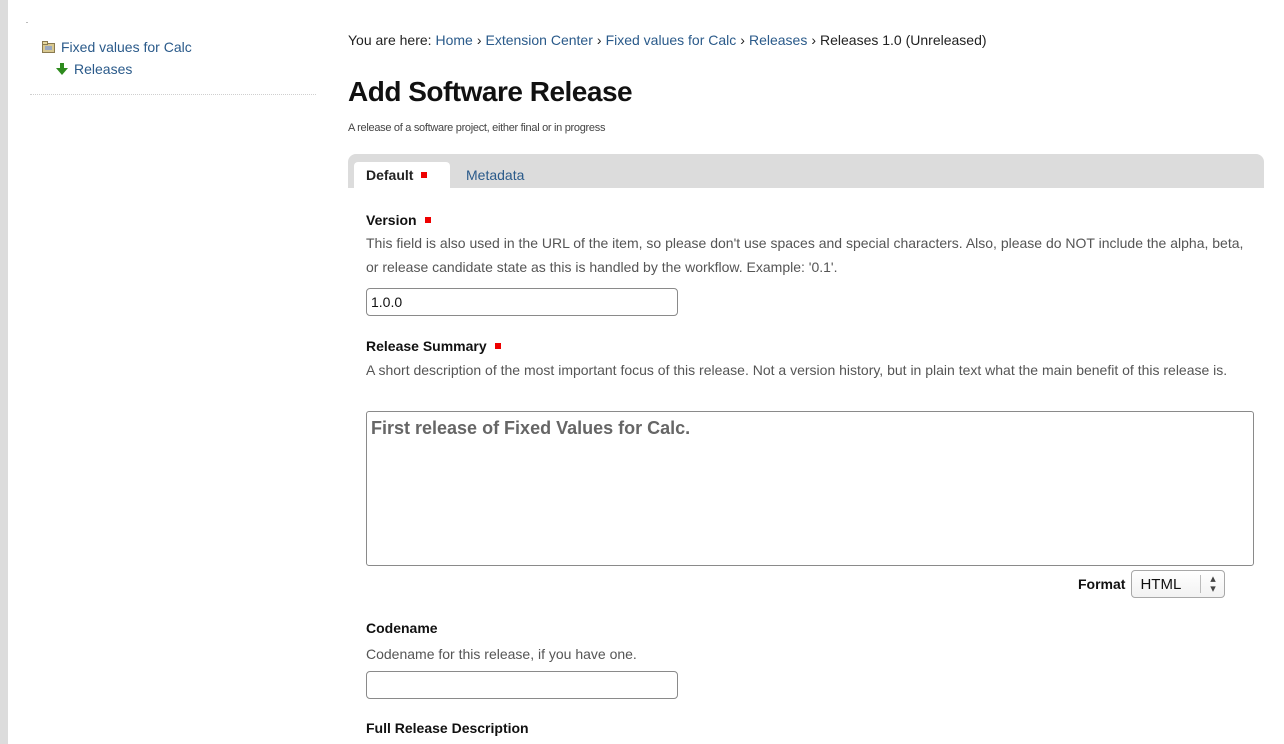  I want to click on arrow-down-icon, so click(62, 69).